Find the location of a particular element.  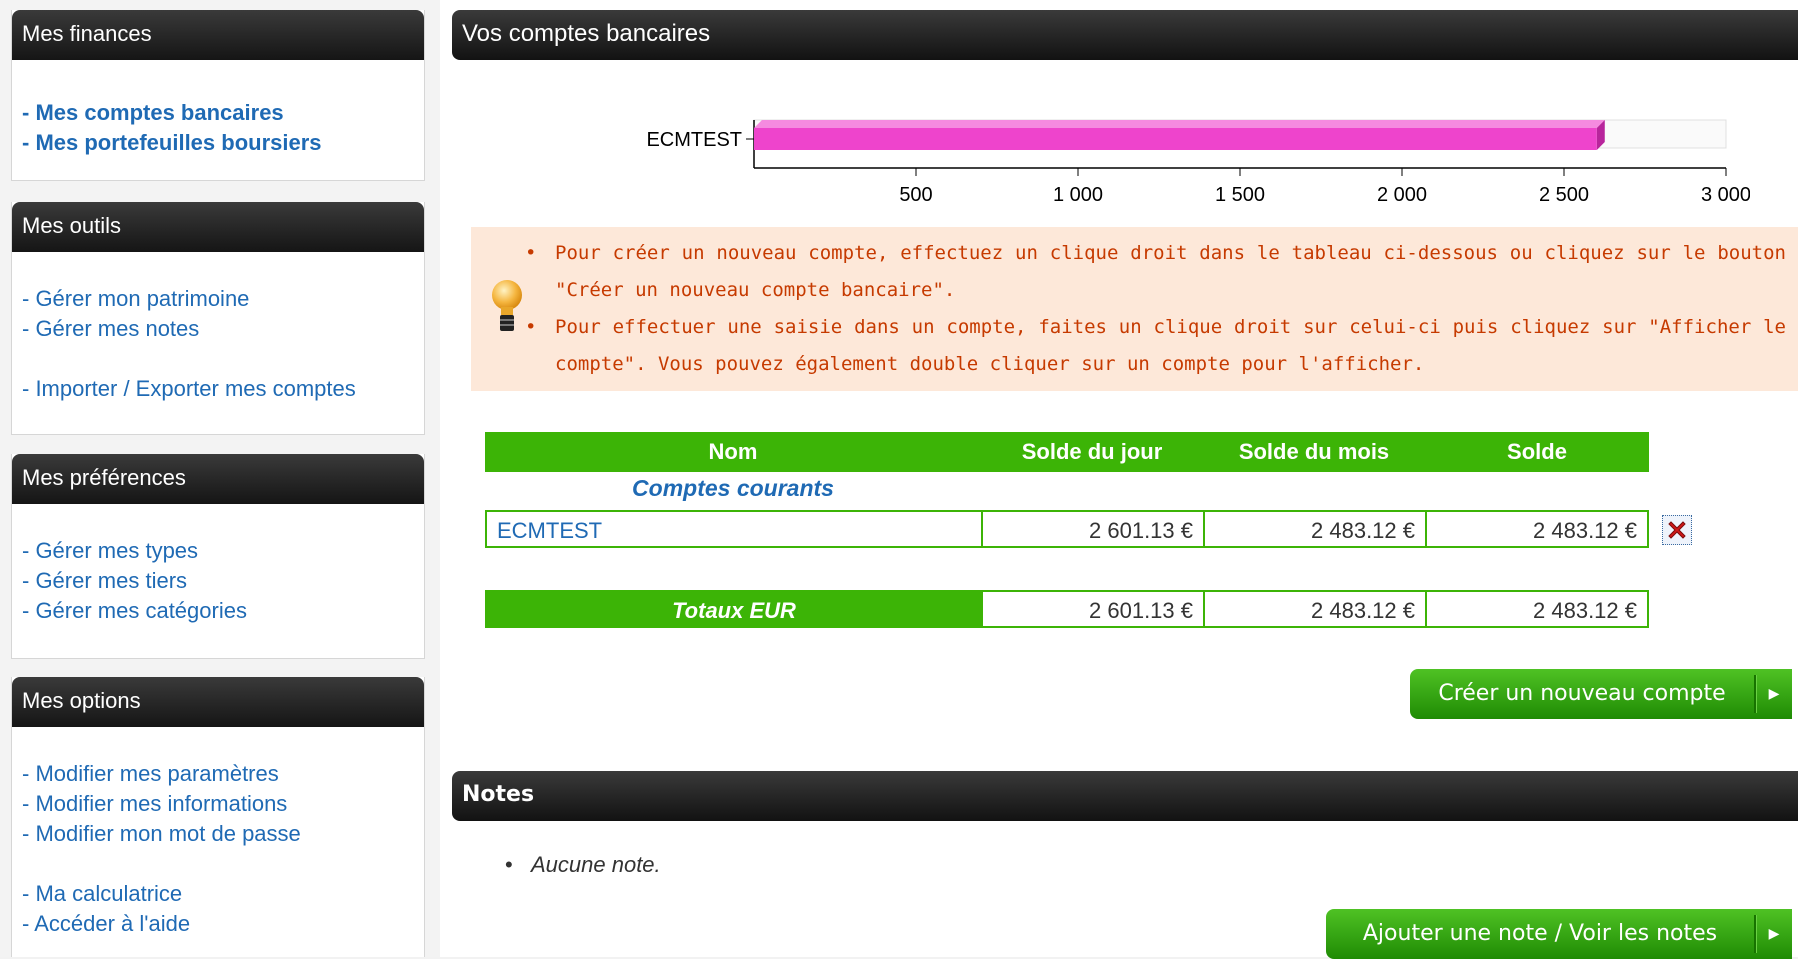

panel-title-preferences: Mes préférences is located at coordinates (218, 479).